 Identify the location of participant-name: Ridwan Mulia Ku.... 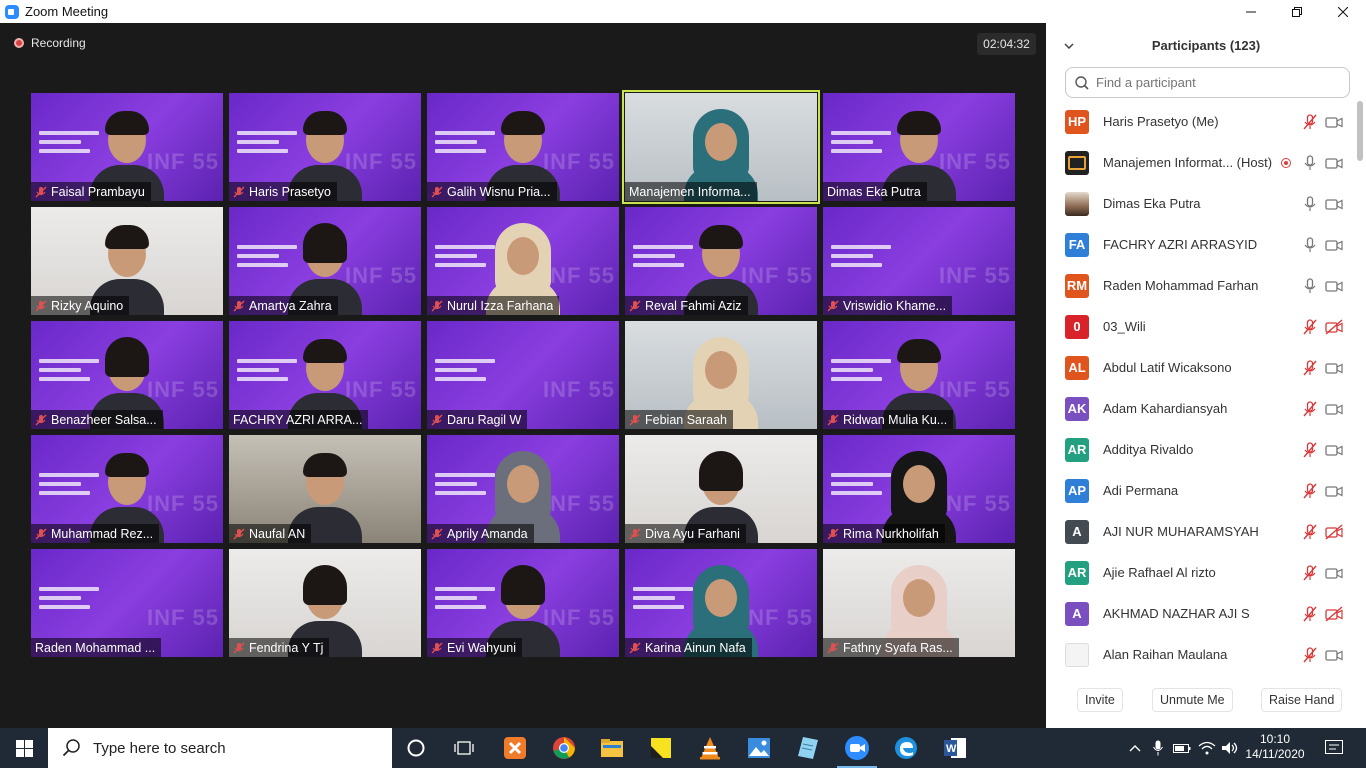
(895, 419).